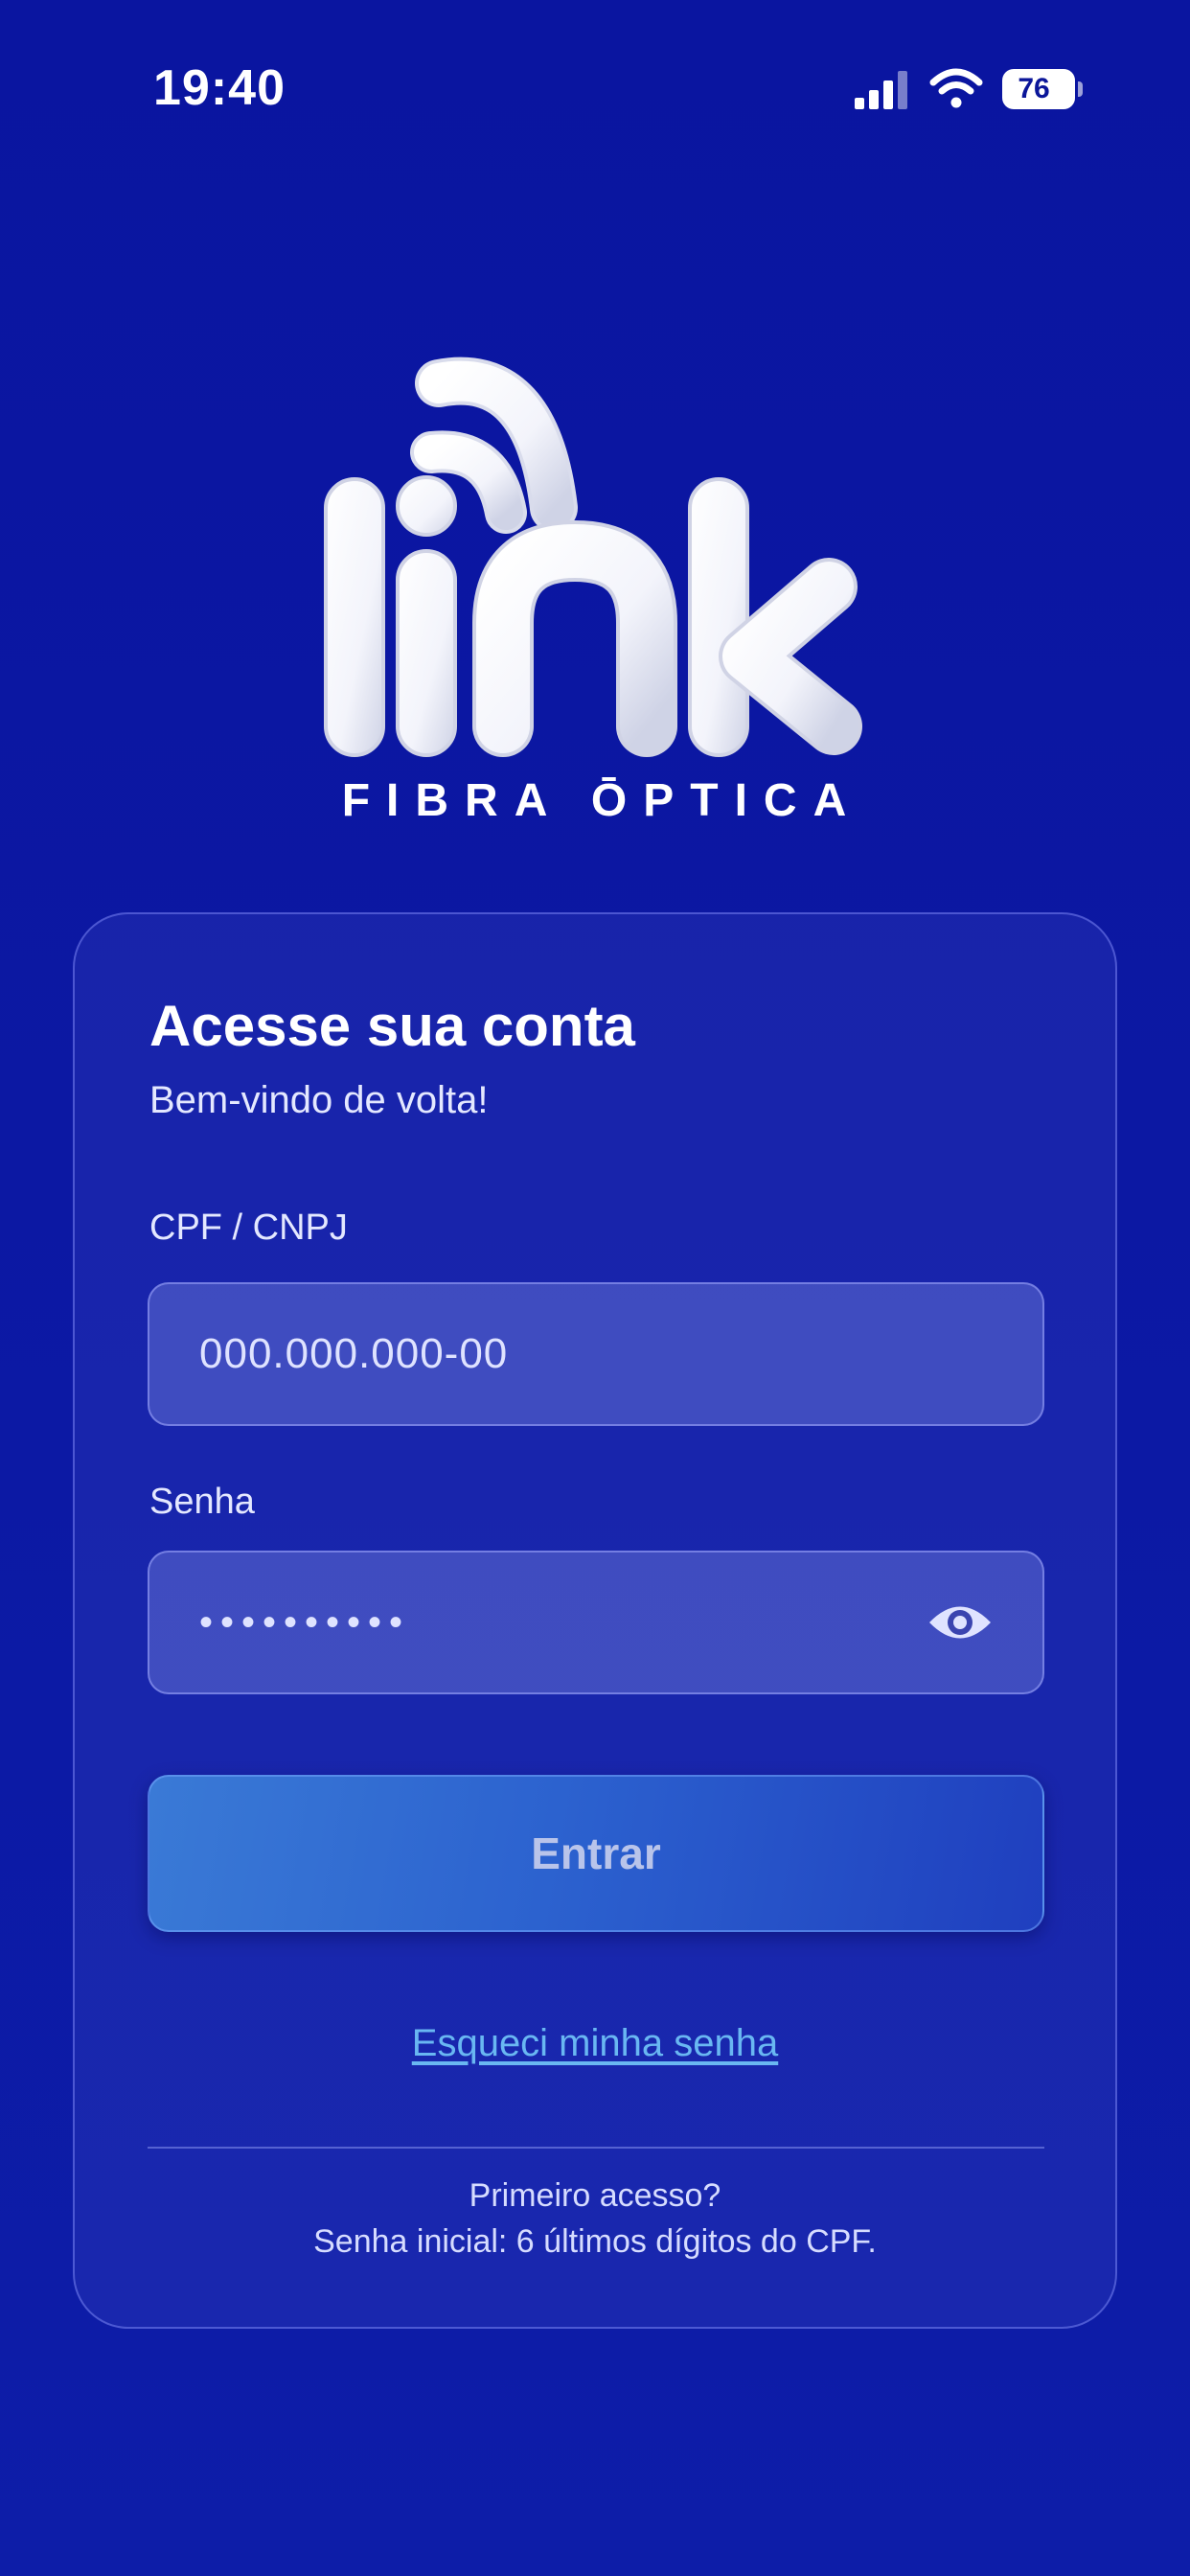 This screenshot has height=2576, width=1190. Describe the element at coordinates (593, 556) in the screenshot. I see `link-logo-icon` at that location.